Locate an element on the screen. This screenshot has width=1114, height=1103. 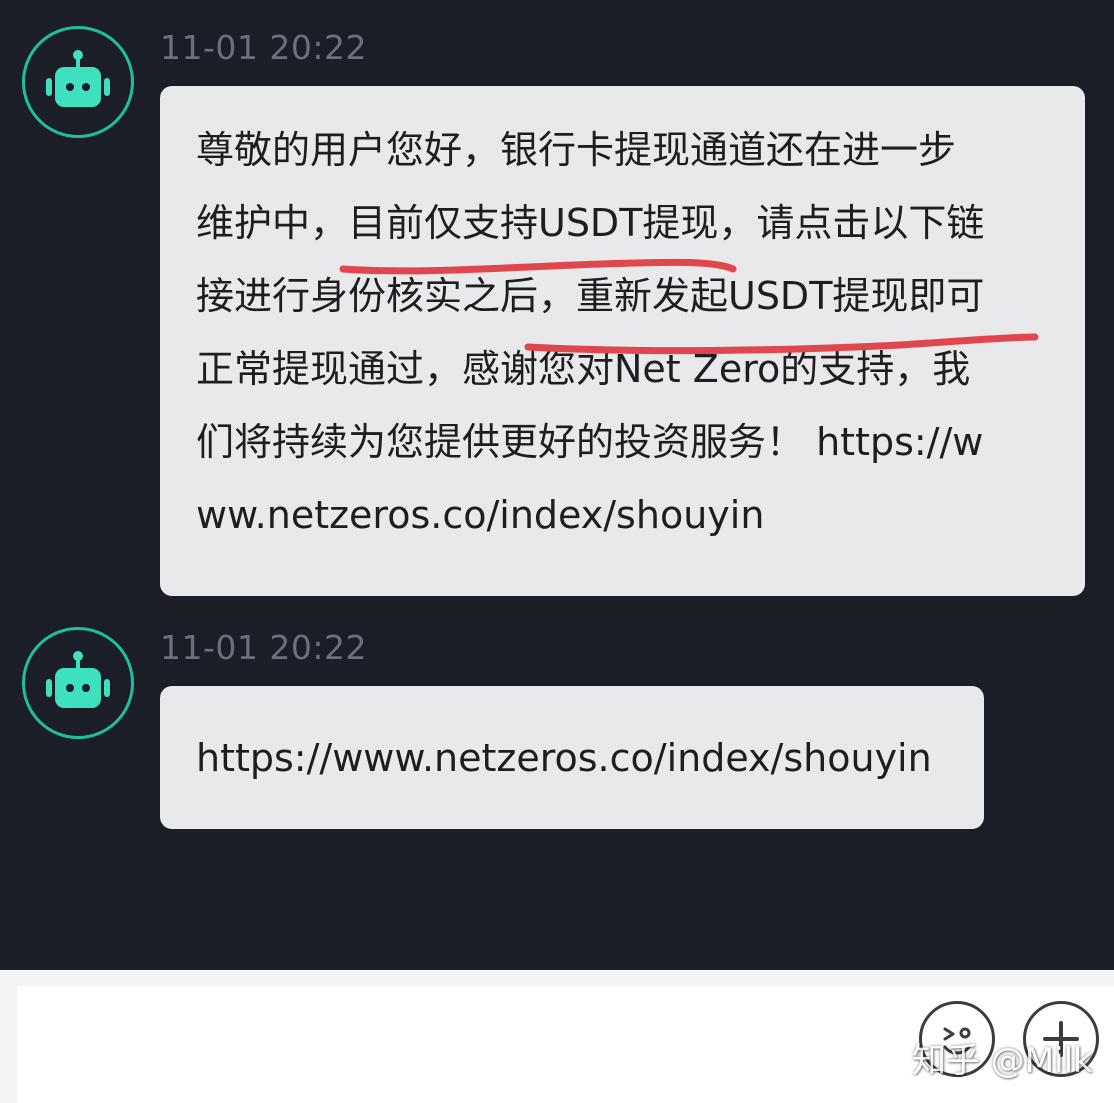
message-text-line: 尊敬的用户您好，银行卡提现通道还在进一步 is located at coordinates (576, 150).